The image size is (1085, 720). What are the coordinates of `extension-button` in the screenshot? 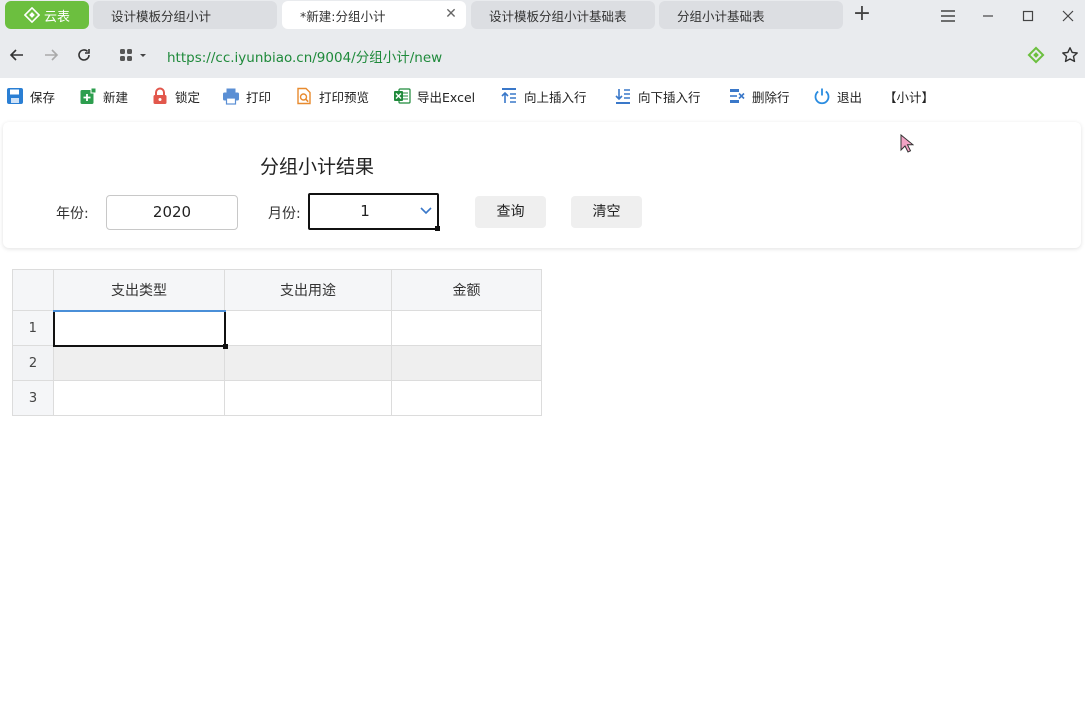 It's located at (1036, 55).